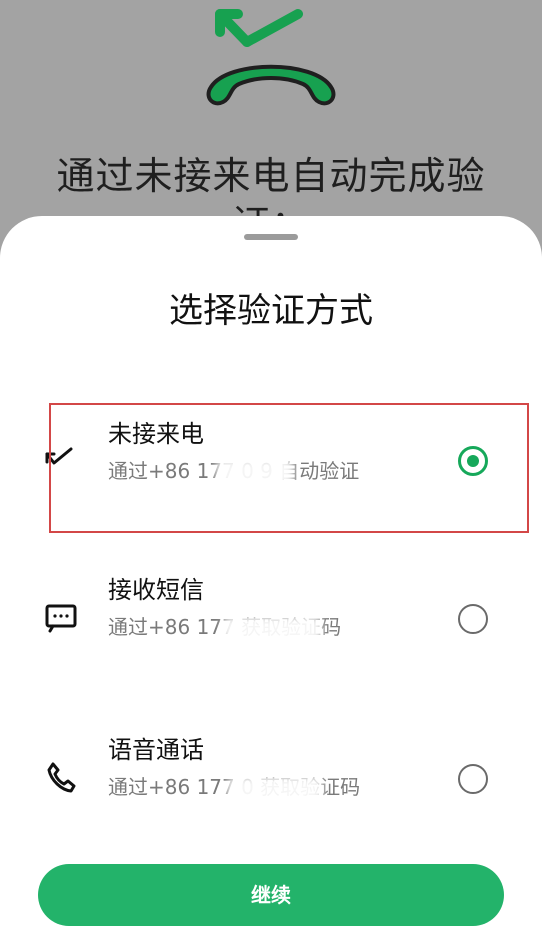  Describe the element at coordinates (271, 311) in the screenshot. I see `sheet-title: 选择验证方式` at that location.